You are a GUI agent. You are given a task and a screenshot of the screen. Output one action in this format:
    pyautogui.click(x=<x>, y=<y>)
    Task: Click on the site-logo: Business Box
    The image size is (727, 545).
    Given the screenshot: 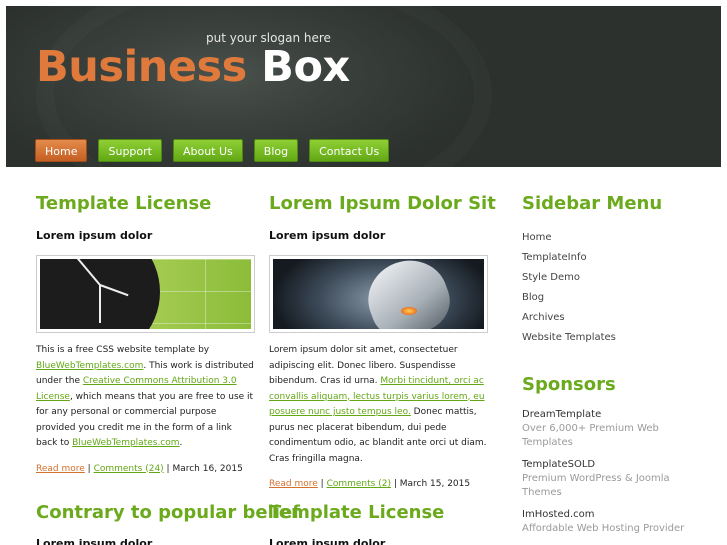 What is the action you would take?
    pyautogui.click(x=193, y=67)
    